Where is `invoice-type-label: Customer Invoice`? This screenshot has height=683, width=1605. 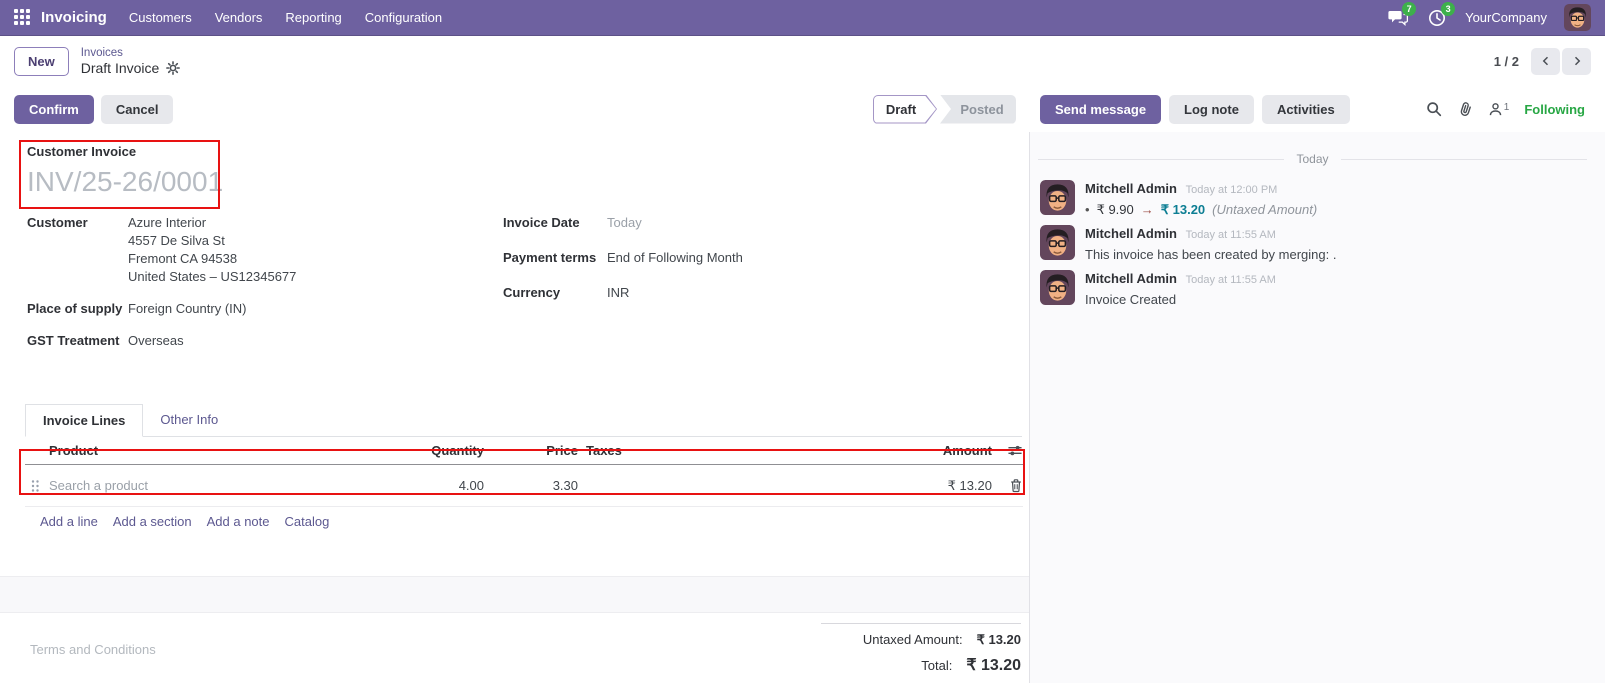 invoice-type-label: Customer Invoice is located at coordinates (82, 151).